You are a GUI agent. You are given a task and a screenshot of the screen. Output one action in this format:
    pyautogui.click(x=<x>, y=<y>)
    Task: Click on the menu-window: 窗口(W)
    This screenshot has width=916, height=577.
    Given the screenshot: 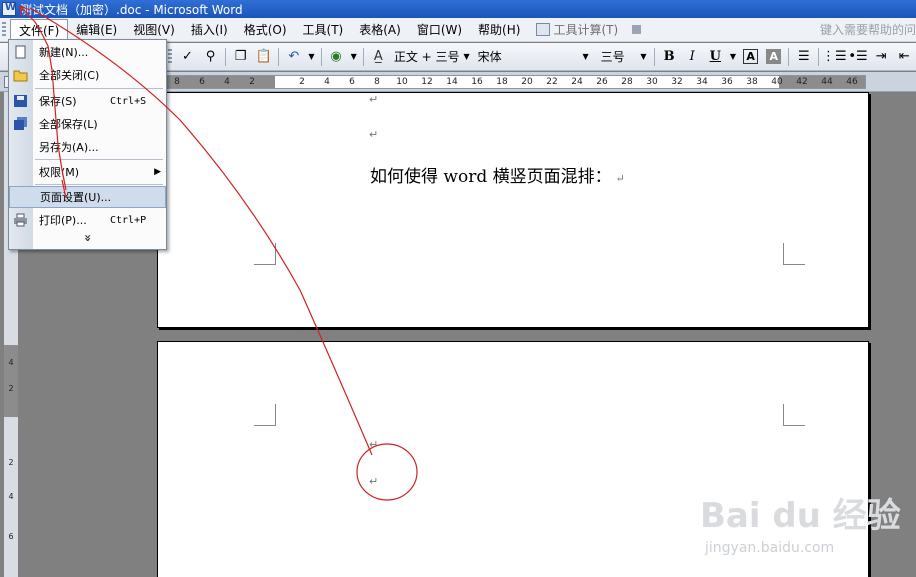 What is the action you would take?
    pyautogui.click(x=439, y=29)
    